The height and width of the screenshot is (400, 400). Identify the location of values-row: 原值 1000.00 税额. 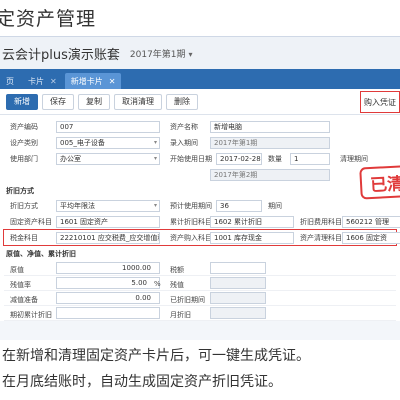
(200, 268).